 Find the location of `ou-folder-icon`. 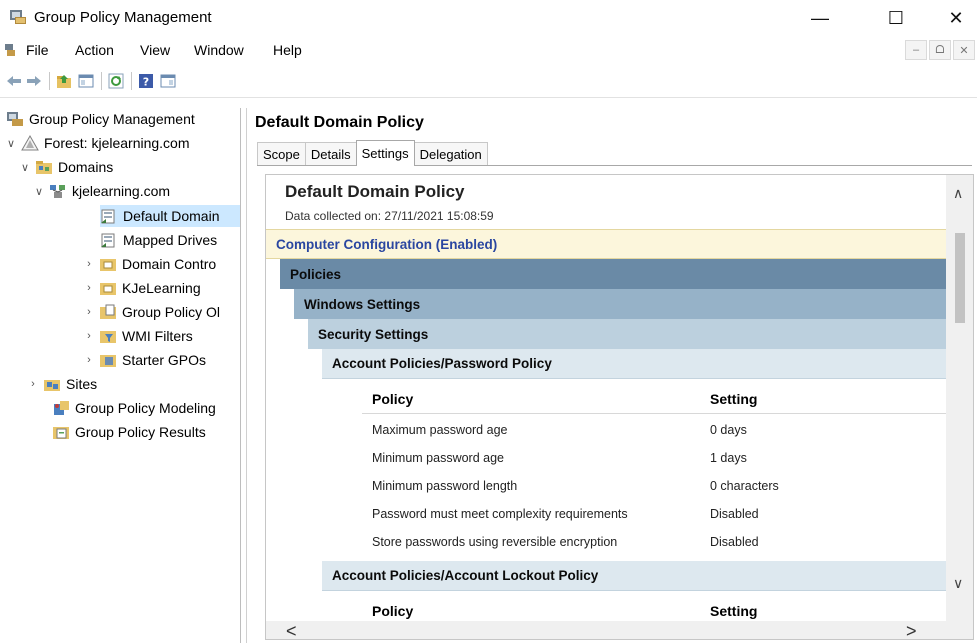

ou-folder-icon is located at coordinates (108, 265).